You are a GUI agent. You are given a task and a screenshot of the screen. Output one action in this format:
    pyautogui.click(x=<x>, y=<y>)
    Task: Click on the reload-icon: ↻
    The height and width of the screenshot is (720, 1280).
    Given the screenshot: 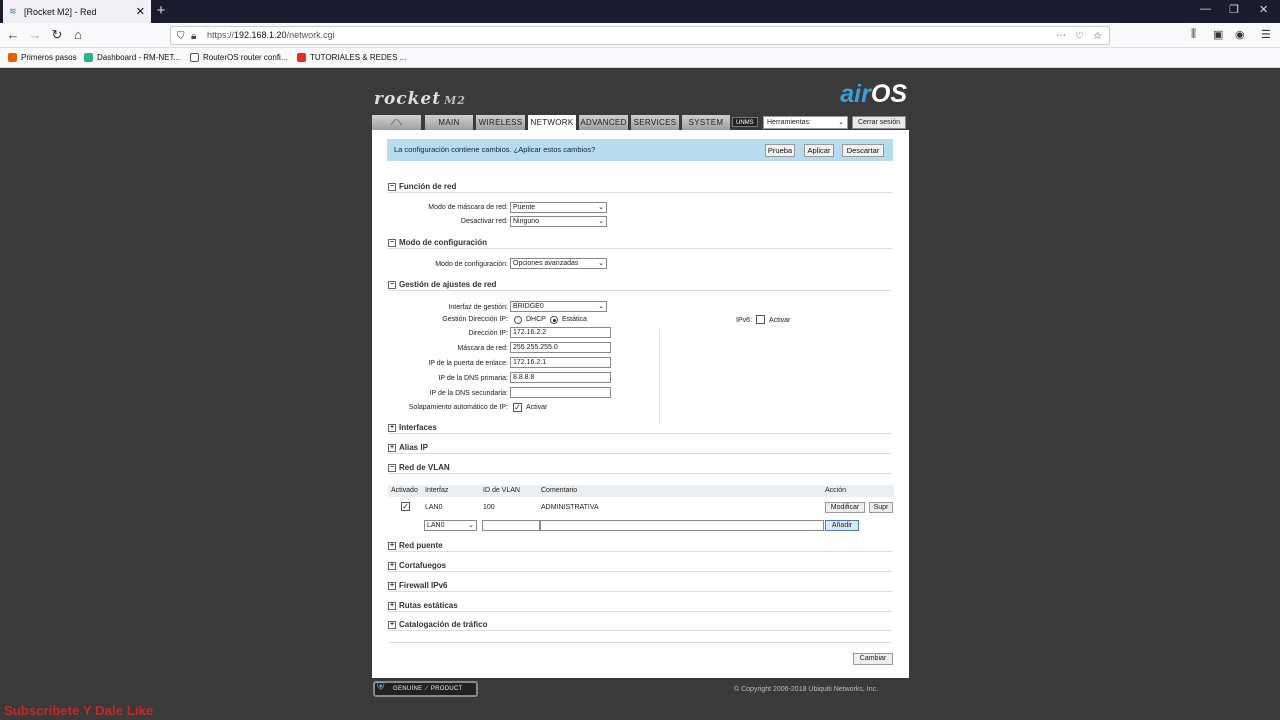 What is the action you would take?
    pyautogui.click(x=57, y=35)
    